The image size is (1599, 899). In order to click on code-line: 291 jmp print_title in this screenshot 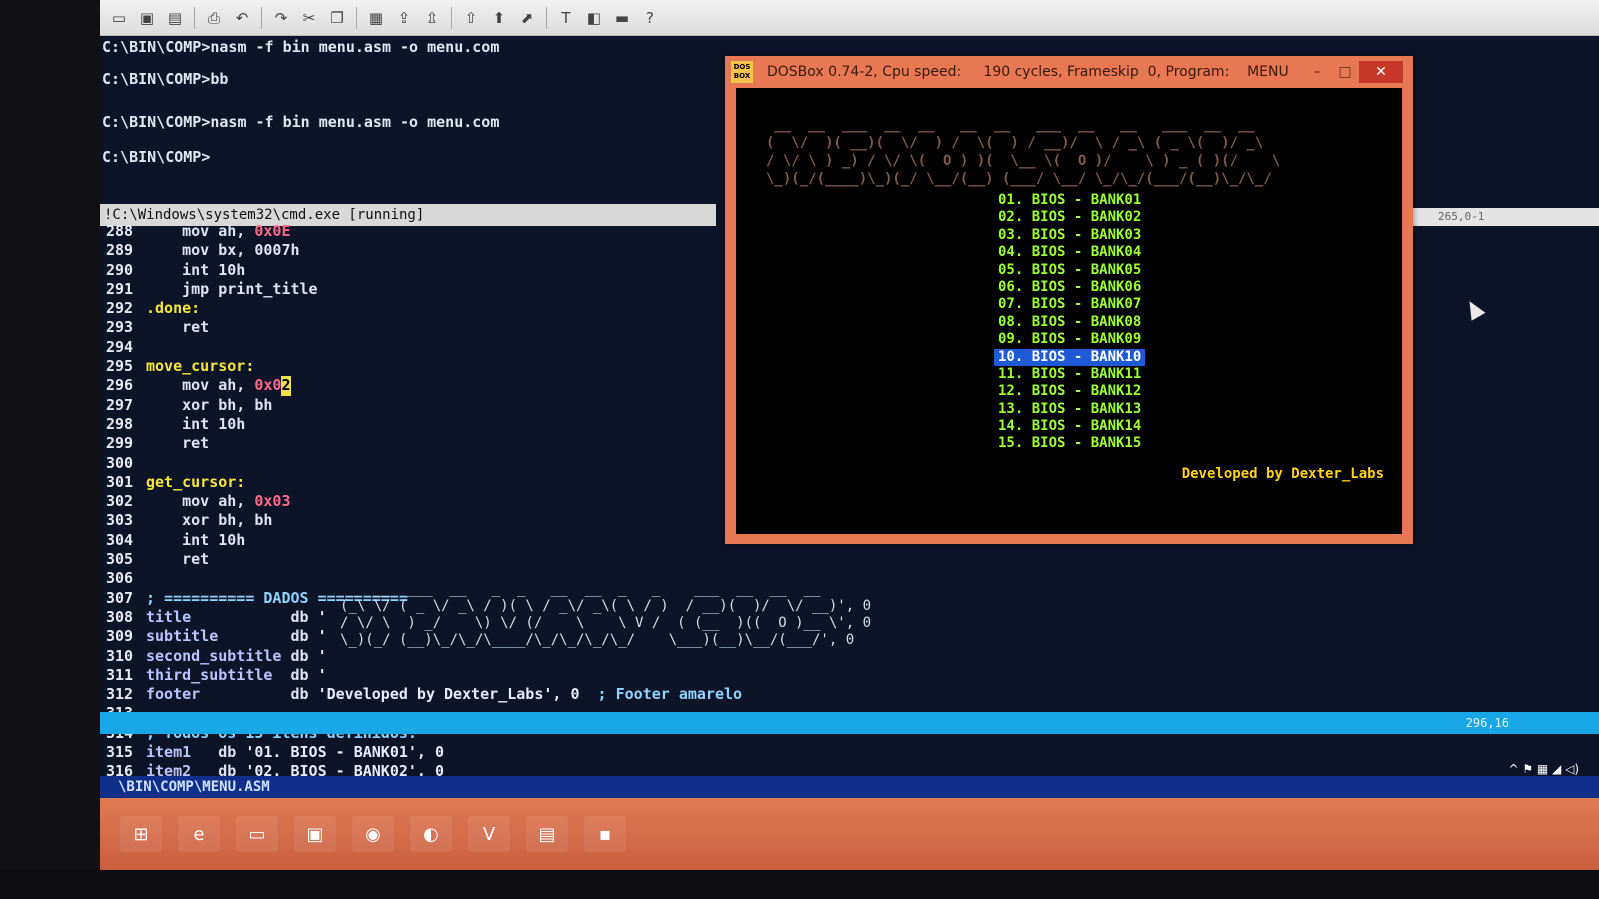, I will do `click(424, 289)`.